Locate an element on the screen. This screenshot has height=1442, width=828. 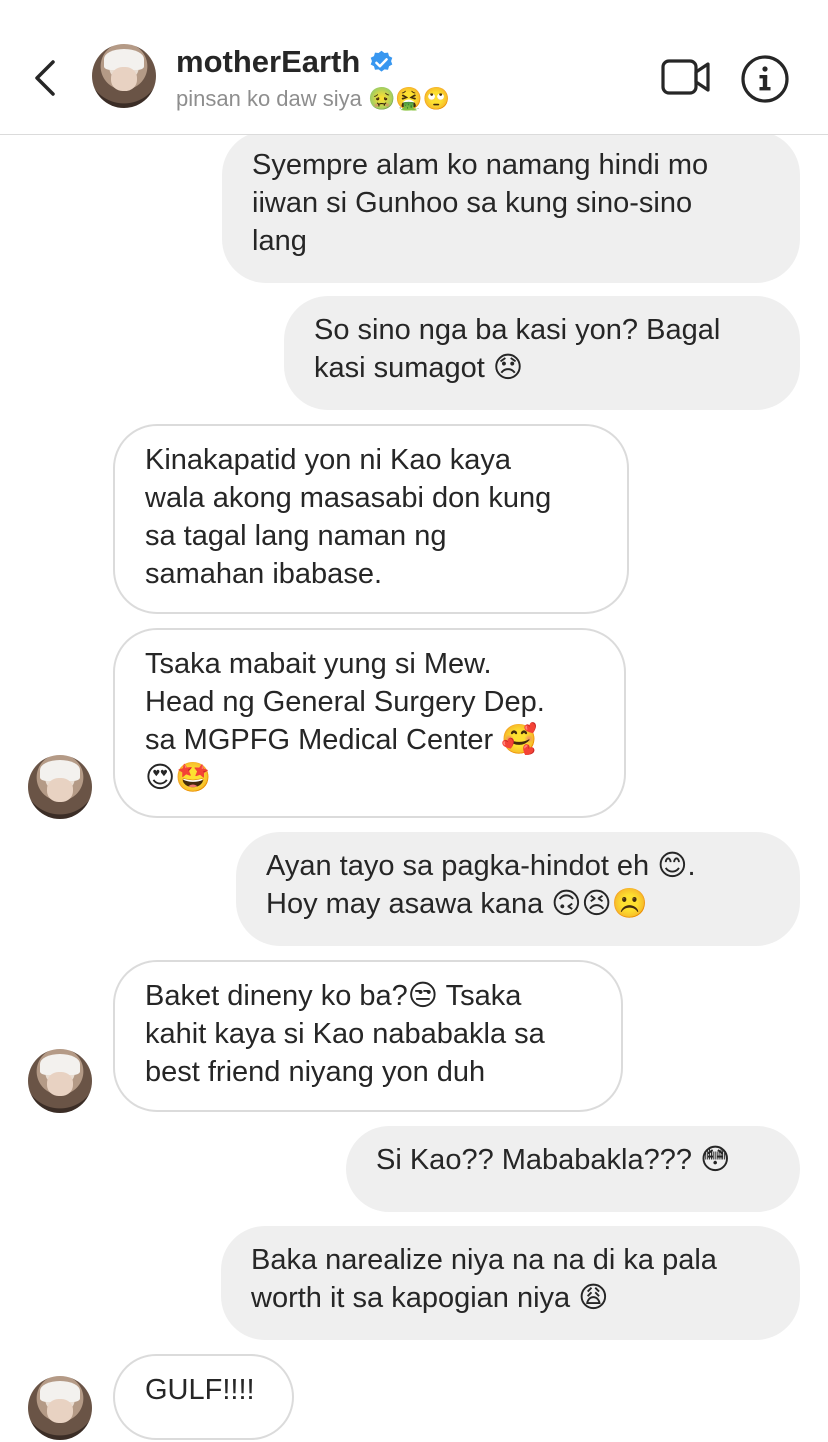
contact-avatar is located at coordinates (124, 76).